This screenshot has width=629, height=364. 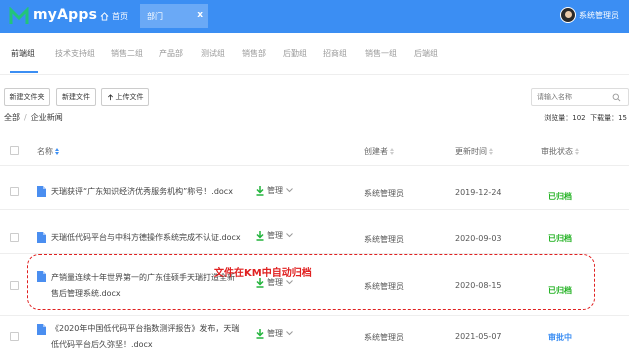 I want to click on column-updated: 更新时间, so click(x=474, y=151).